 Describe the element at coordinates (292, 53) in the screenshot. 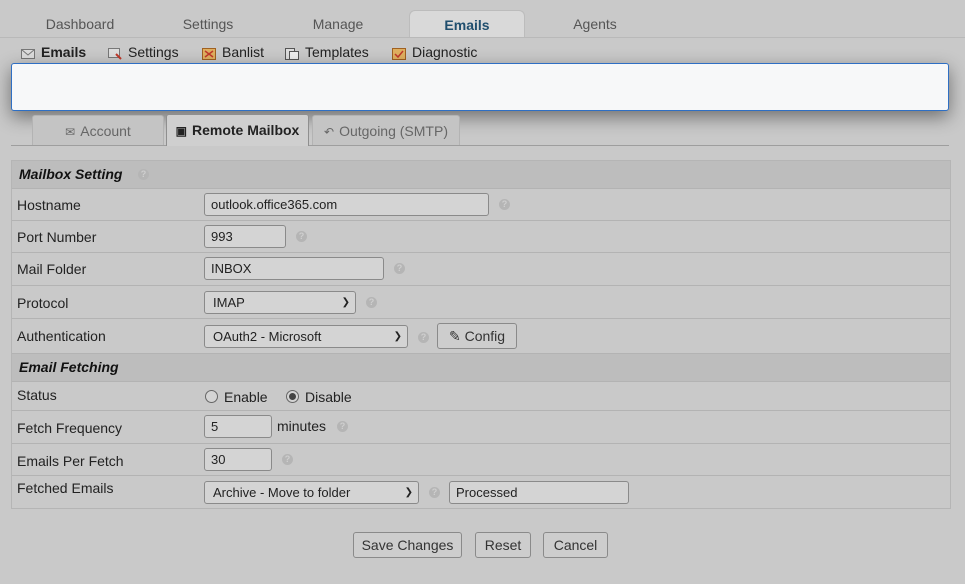

I see `templates-icon` at that location.